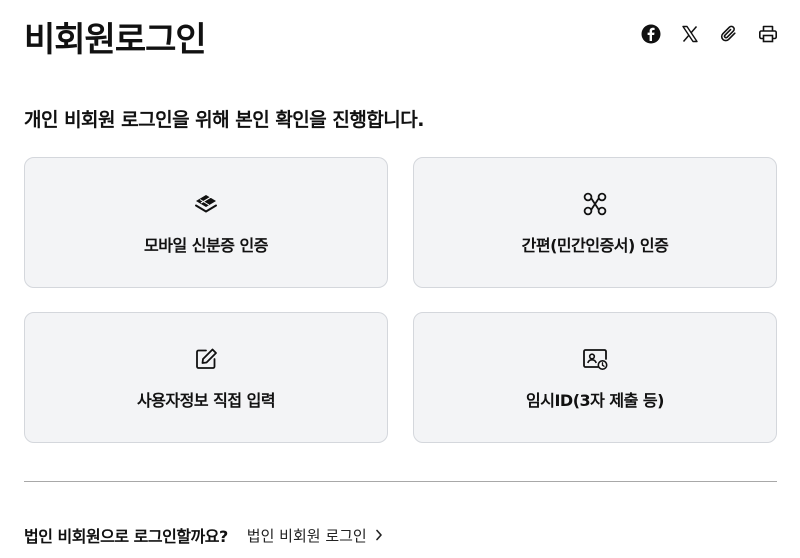 The height and width of the screenshot is (558, 800). Describe the element at coordinates (206, 204) in the screenshot. I see `stacked-layers-icon` at that location.